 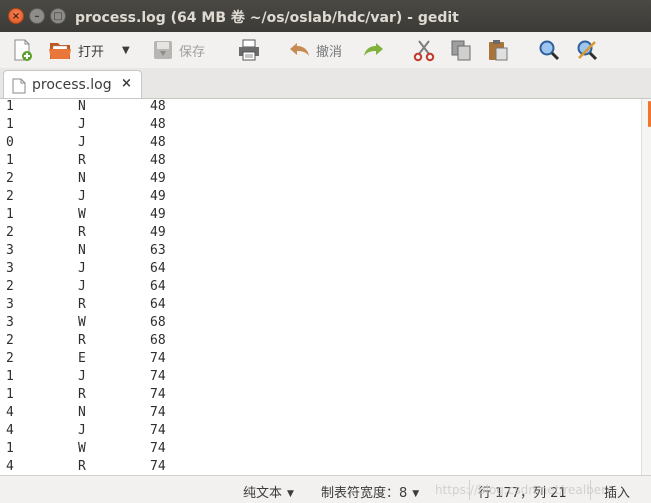 I want to click on tab-close-icon: ×, so click(x=126, y=83).